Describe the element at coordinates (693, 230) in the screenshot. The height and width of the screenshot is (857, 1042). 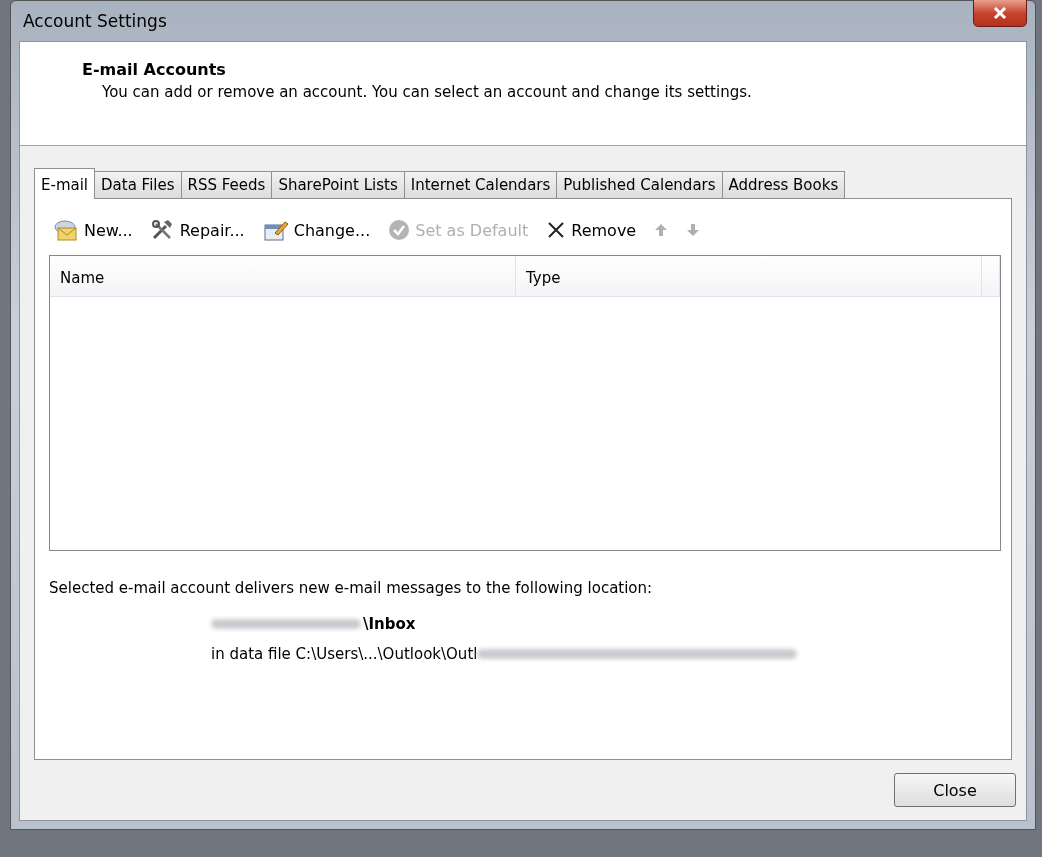
I see `down-arrow-icon` at that location.